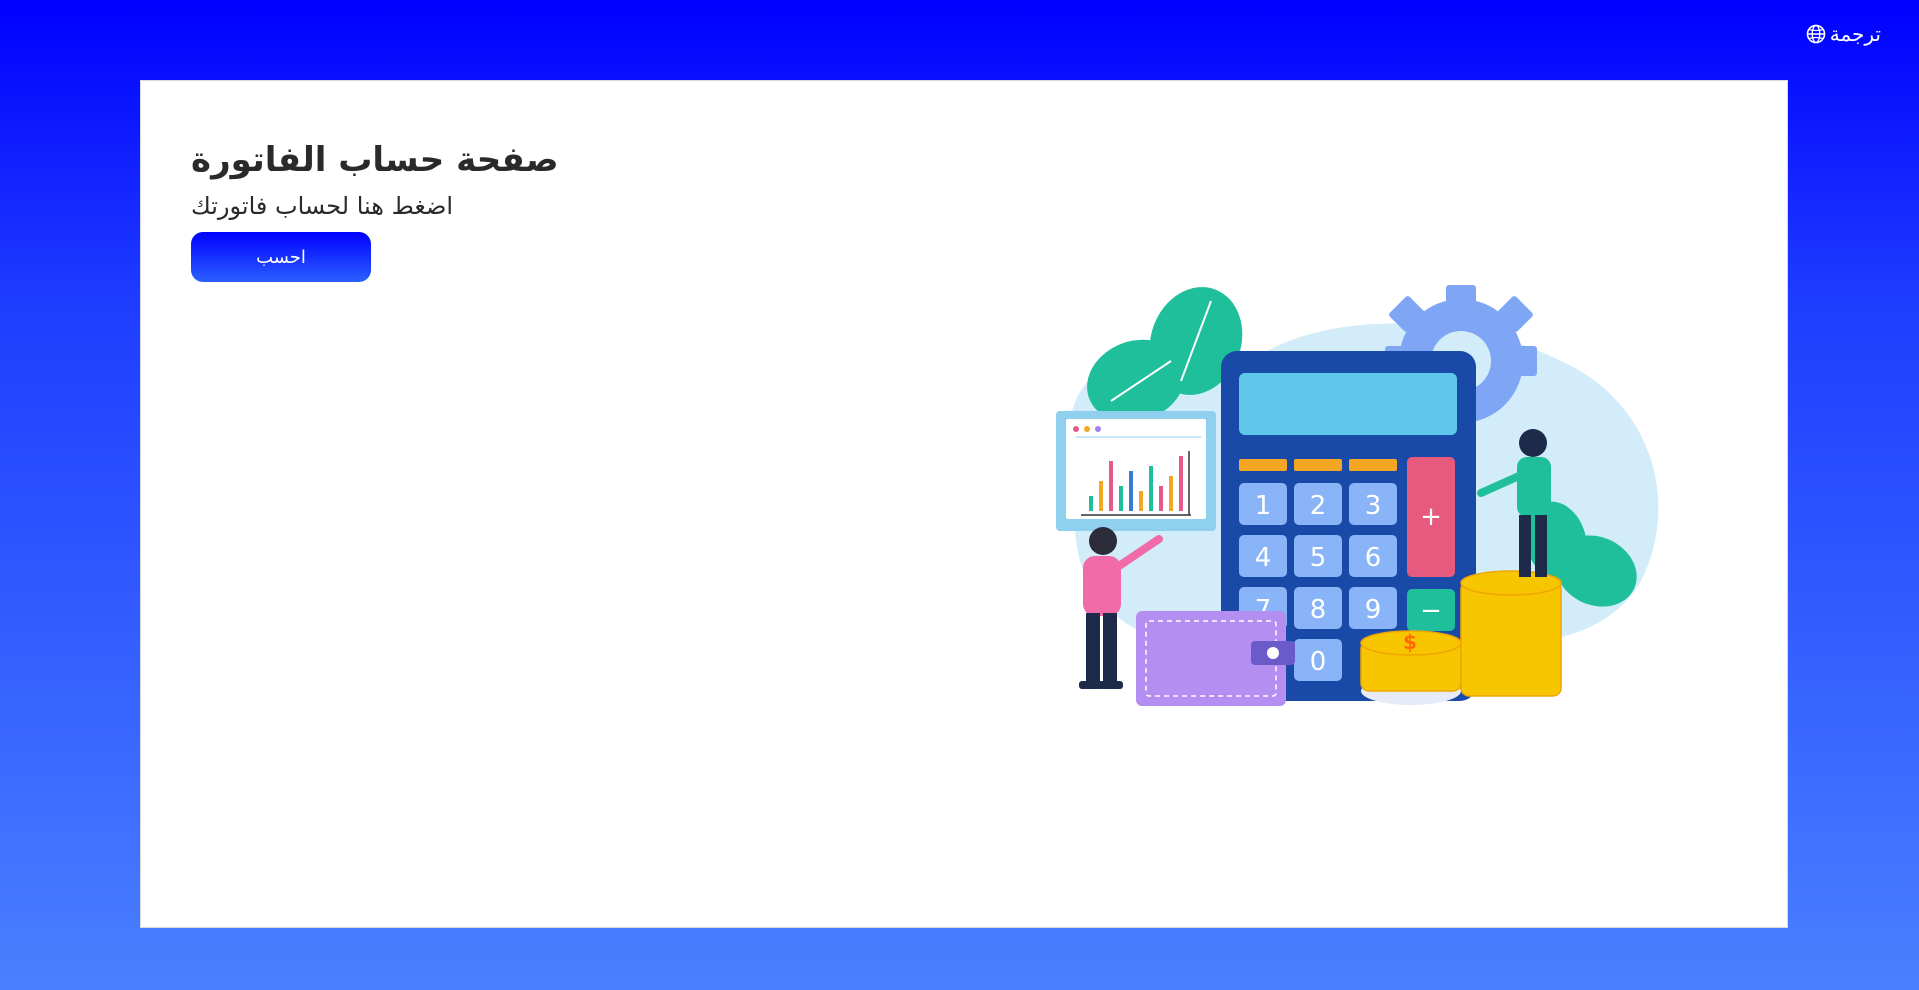  What do you see at coordinates (1318, 610) in the screenshot?
I see `svg-text: 8` at bounding box center [1318, 610].